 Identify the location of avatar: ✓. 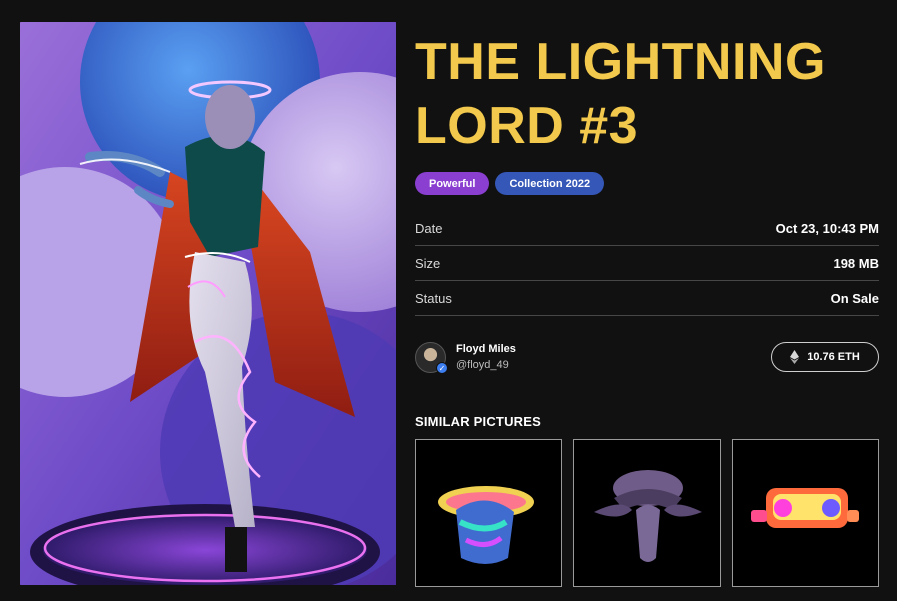
(431, 357).